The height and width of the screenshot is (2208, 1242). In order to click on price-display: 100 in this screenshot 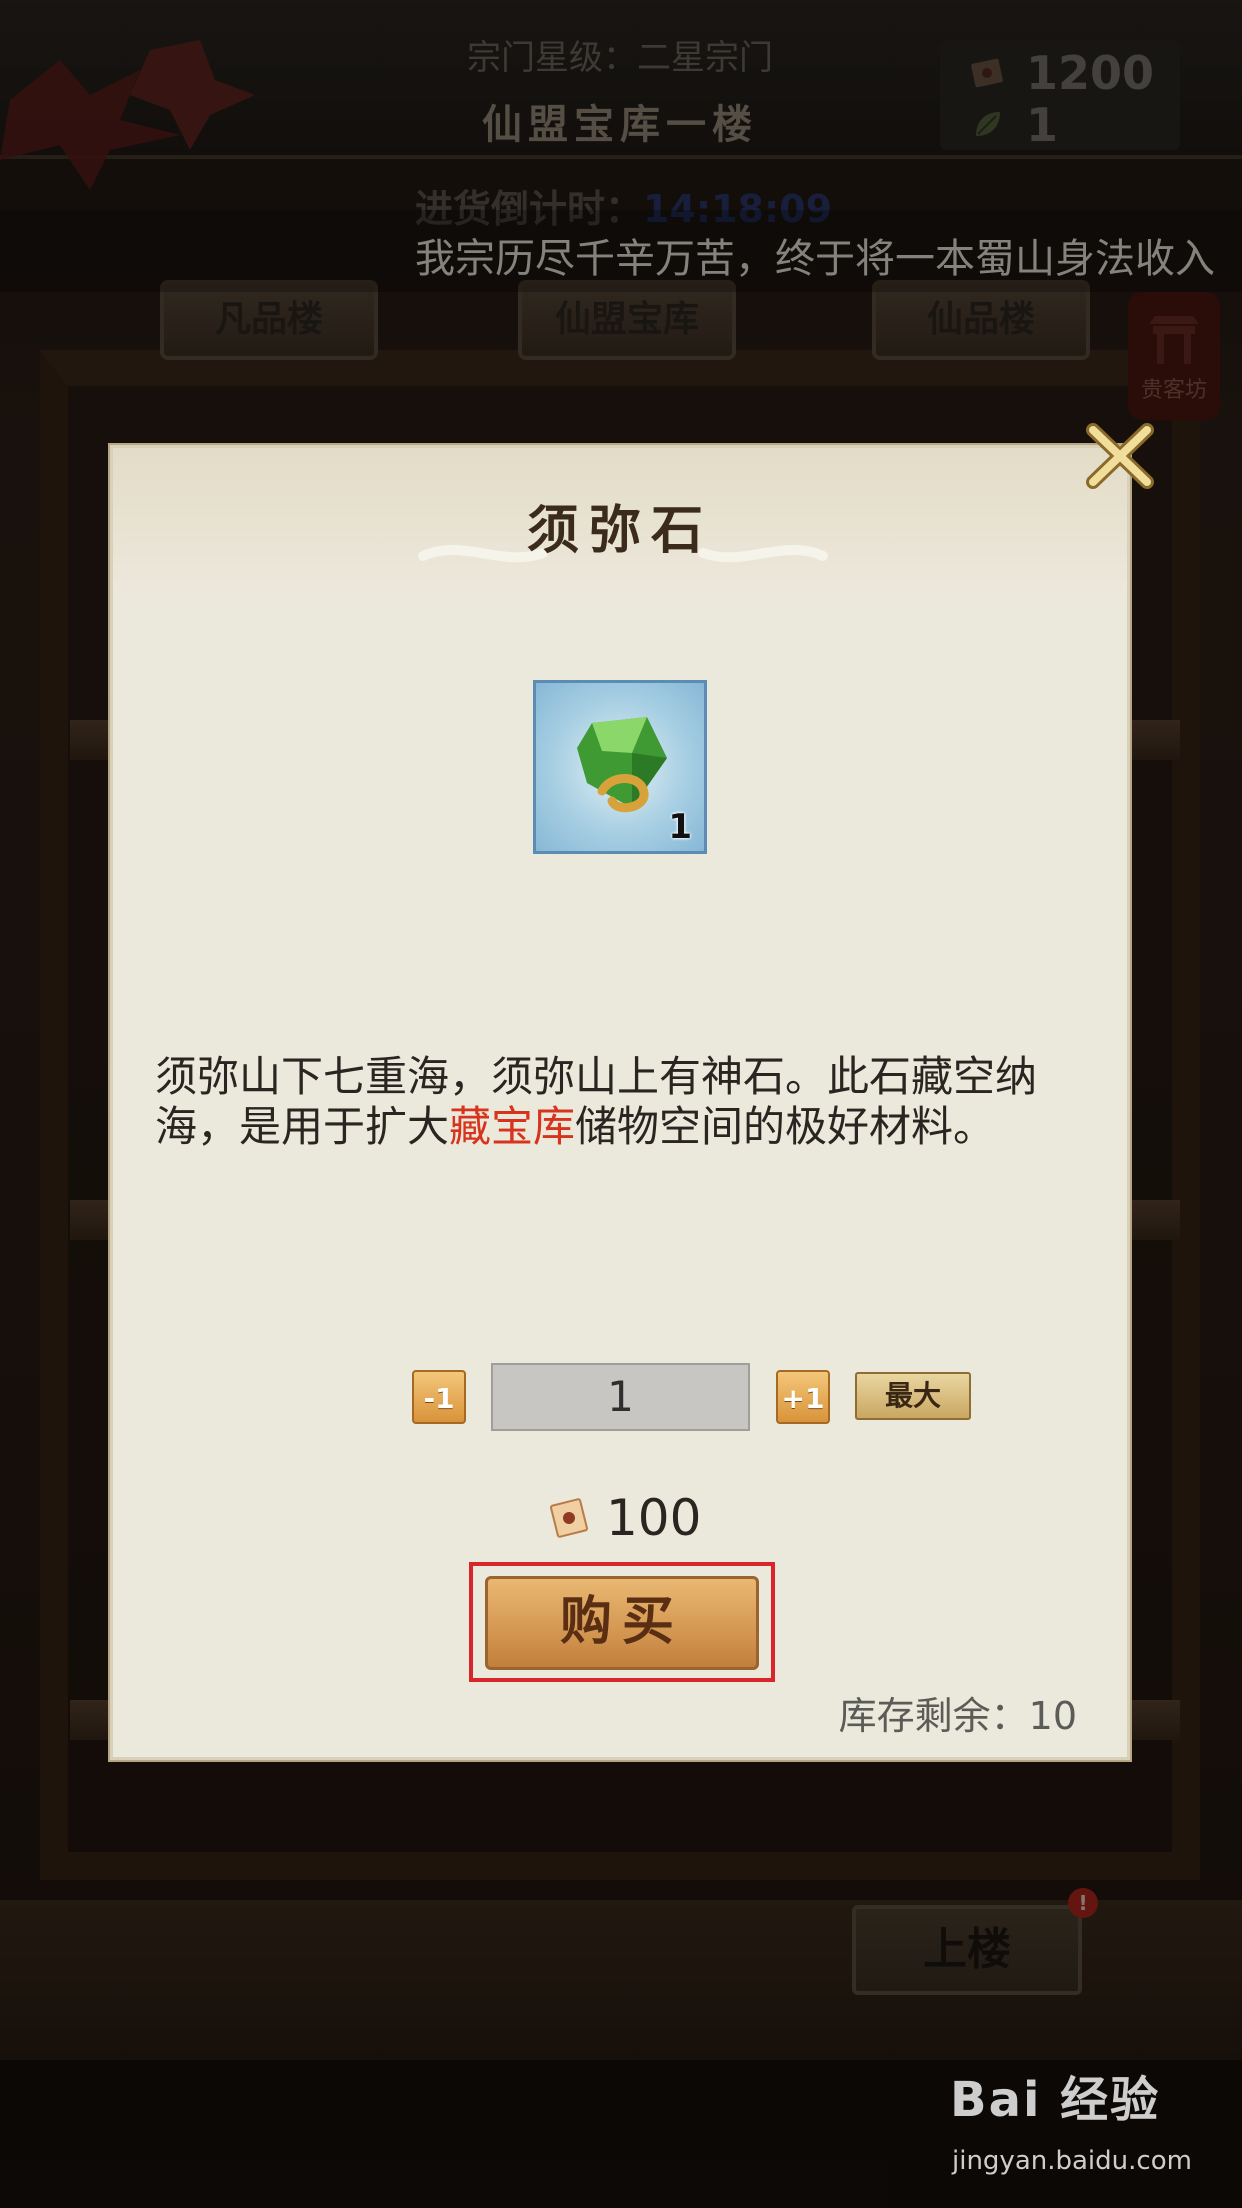, I will do `click(624, 1518)`.